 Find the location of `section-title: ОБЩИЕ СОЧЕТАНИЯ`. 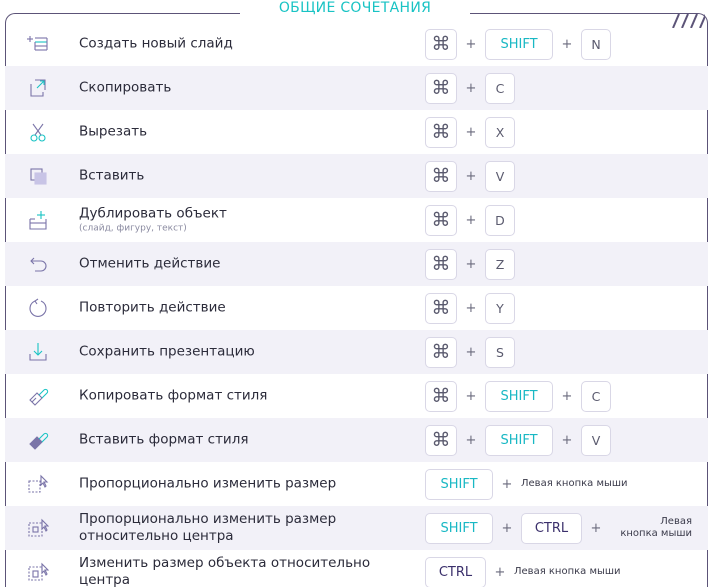

section-title: ОБЩИЕ СОЧЕТАНИЯ is located at coordinates (355, 10).